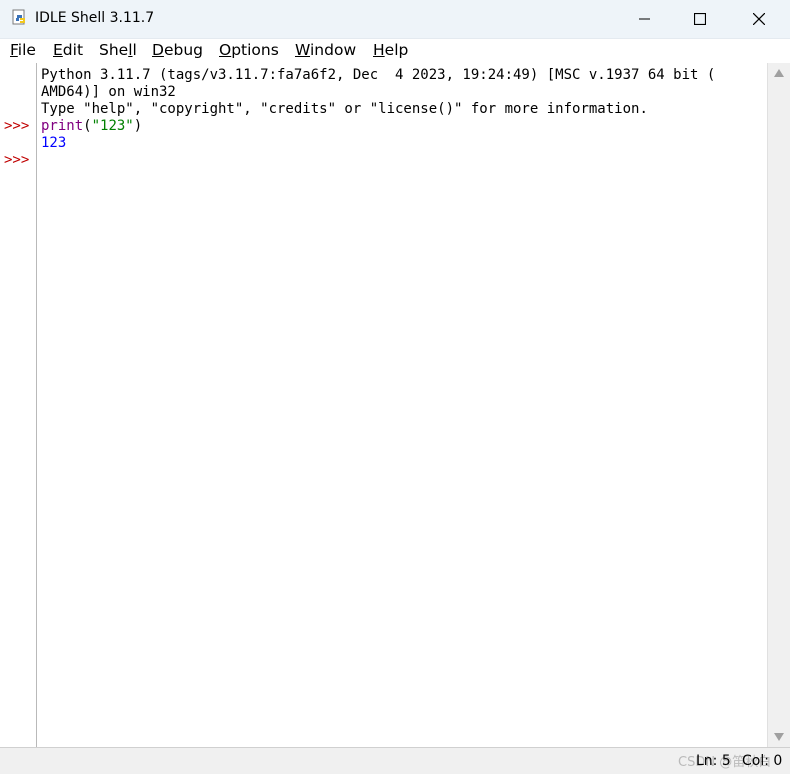 The image size is (790, 774). I want to click on python-idle-icon, so click(18, 17).